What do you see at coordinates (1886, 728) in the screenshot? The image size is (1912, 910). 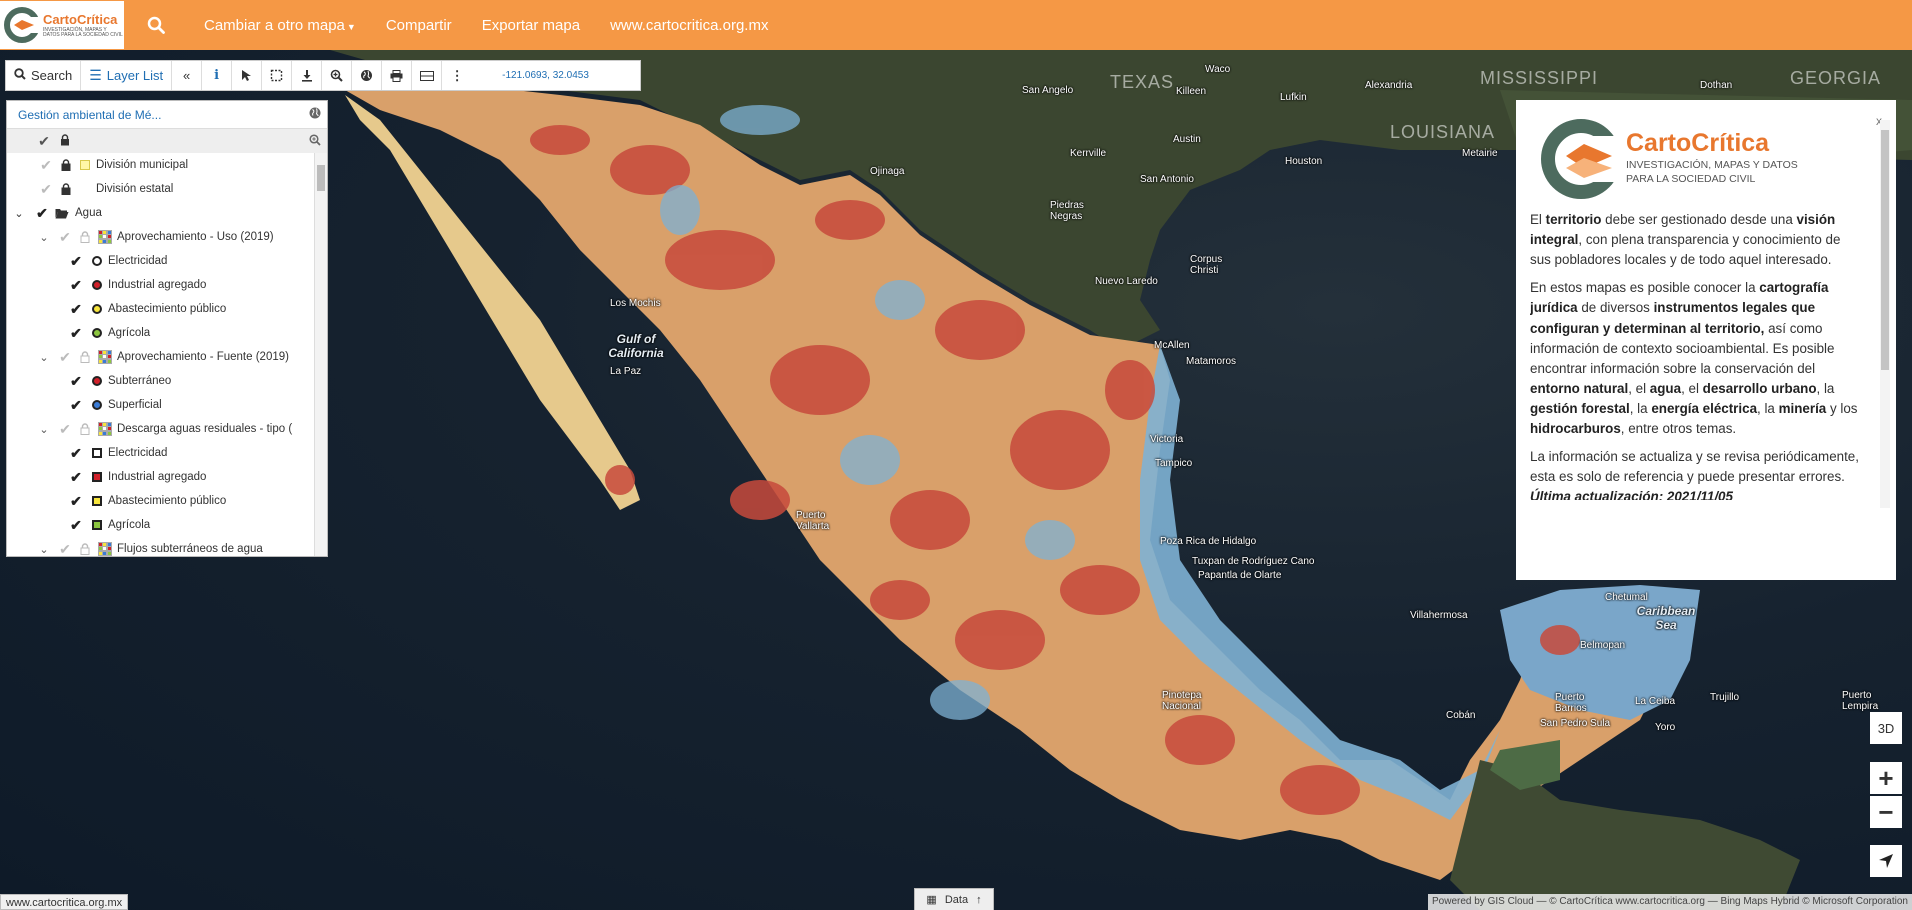 I see `view-3d-button: 3D` at bounding box center [1886, 728].